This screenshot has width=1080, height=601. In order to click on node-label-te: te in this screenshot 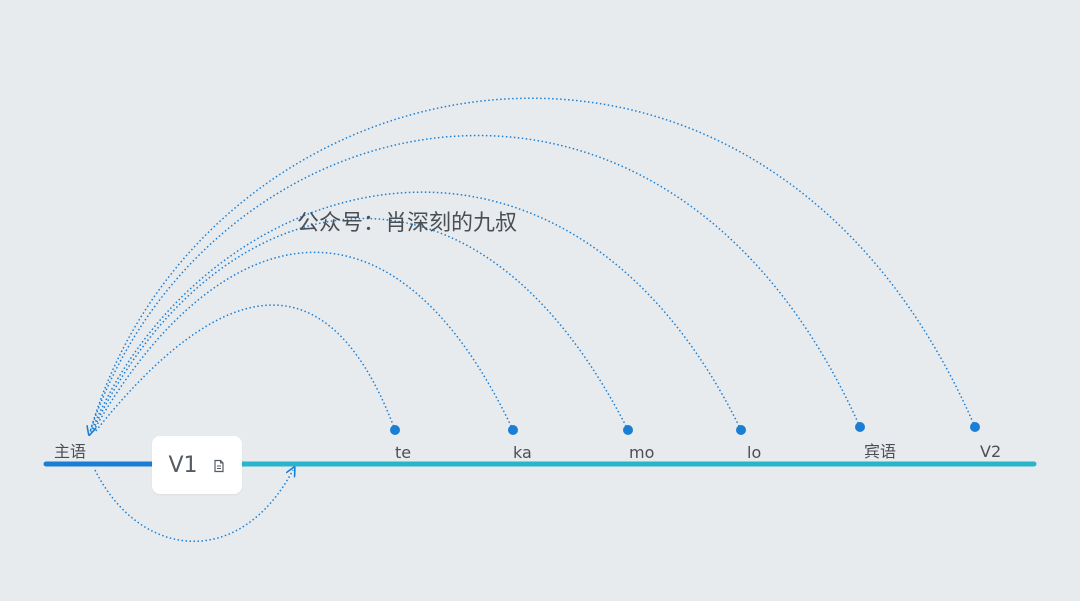, I will do `click(403, 452)`.